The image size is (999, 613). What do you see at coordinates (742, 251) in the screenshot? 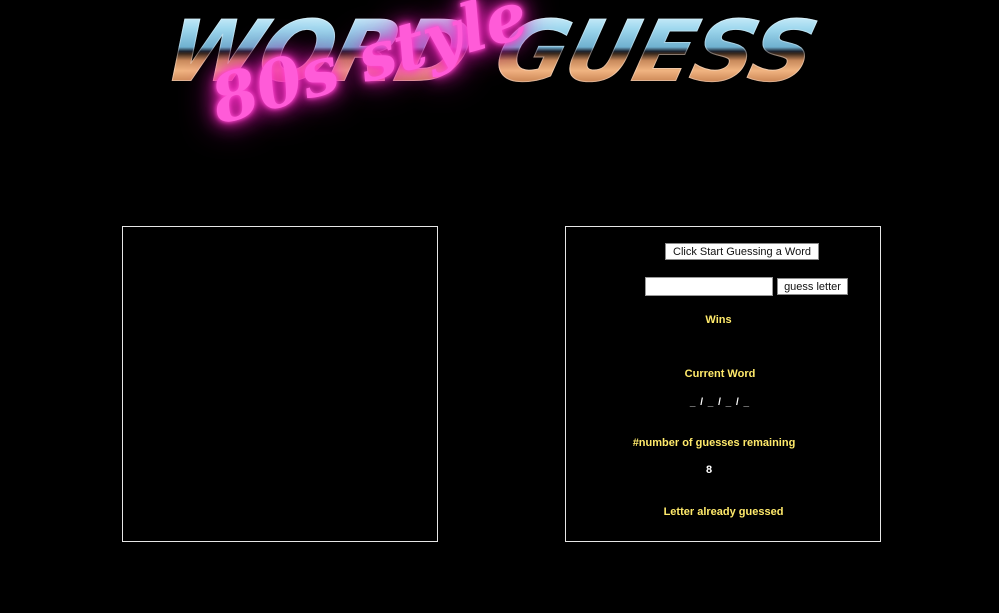
I see `start-button: Click Start Guessing a Word` at bounding box center [742, 251].